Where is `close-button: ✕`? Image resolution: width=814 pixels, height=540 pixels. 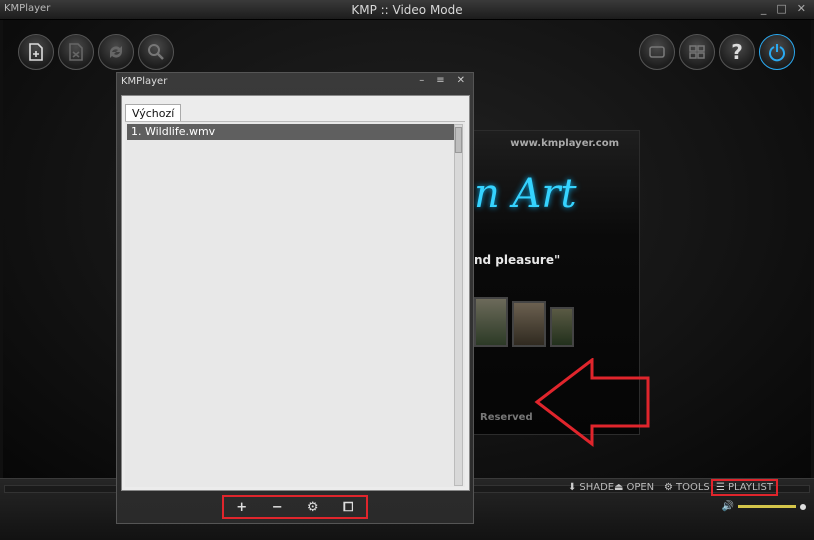 close-button: ✕ is located at coordinates (801, 8).